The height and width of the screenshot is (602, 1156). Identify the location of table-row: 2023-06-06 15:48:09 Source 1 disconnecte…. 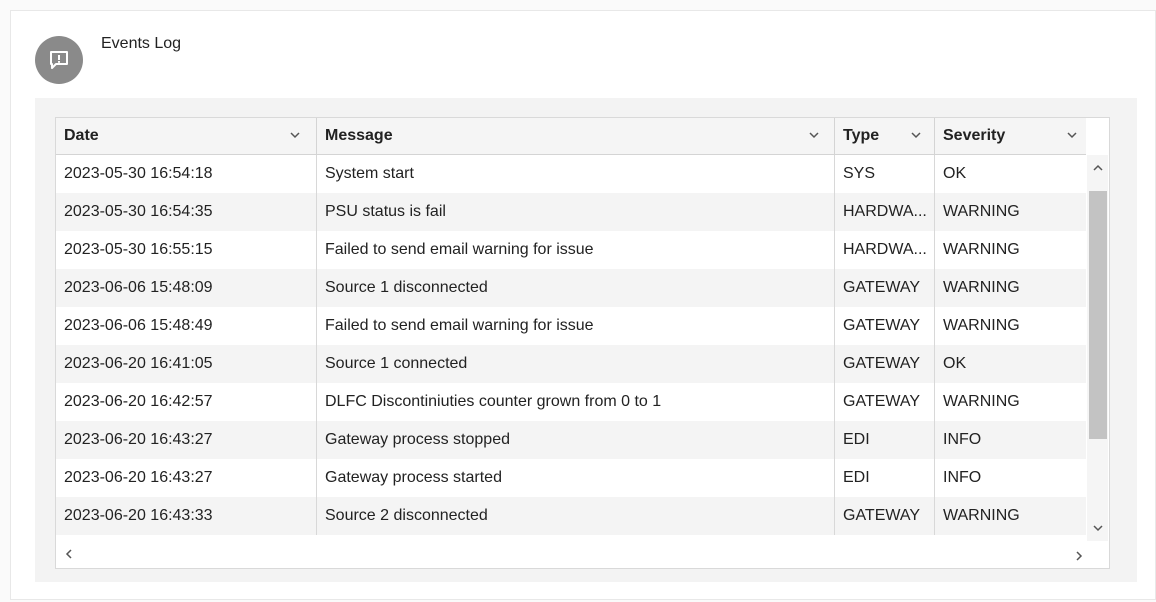
(571, 288).